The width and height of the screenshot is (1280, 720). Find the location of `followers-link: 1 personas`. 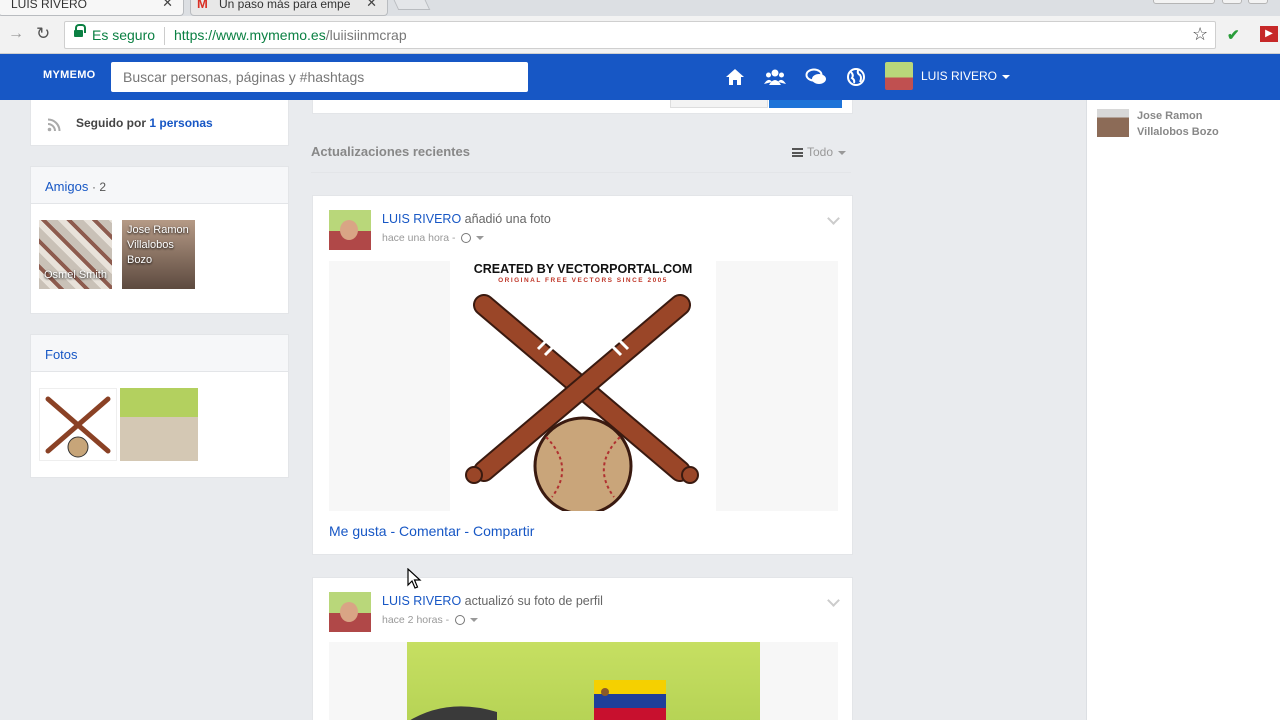

followers-link: 1 personas is located at coordinates (180, 123).